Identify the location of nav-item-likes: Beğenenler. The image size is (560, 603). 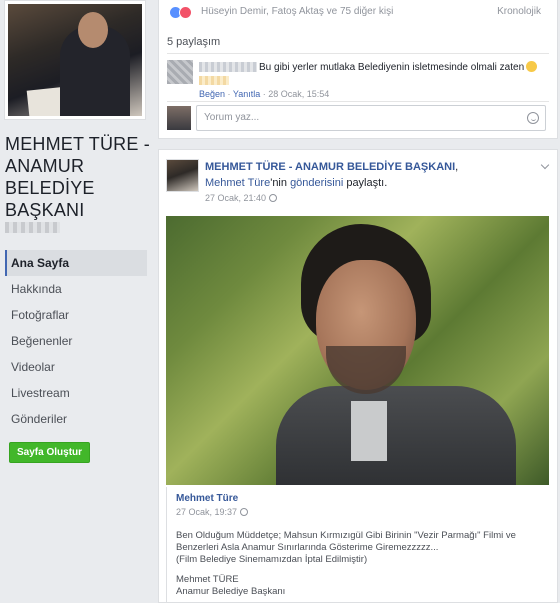
(76, 341).